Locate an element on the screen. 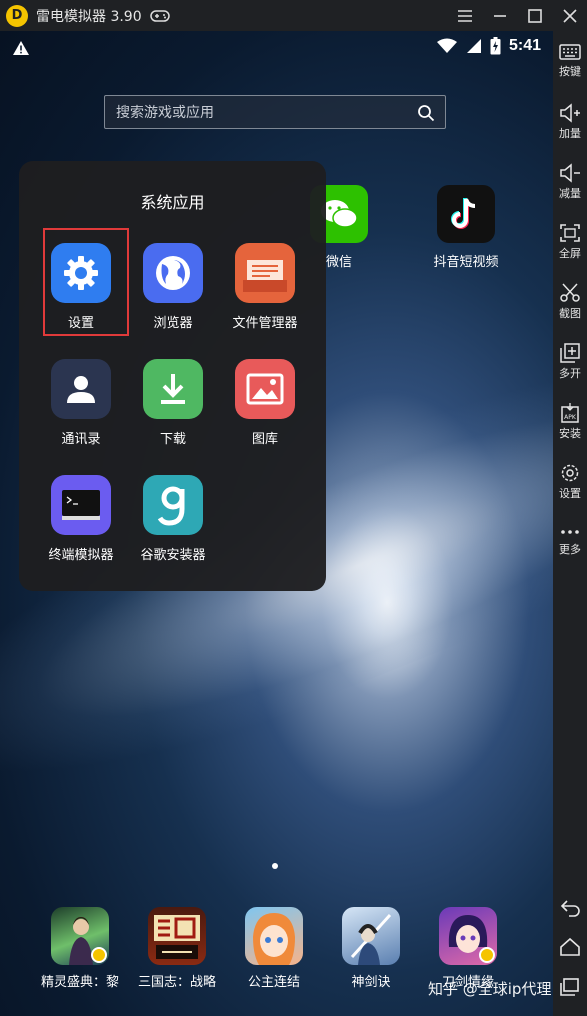  search-icon is located at coordinates (426, 113).